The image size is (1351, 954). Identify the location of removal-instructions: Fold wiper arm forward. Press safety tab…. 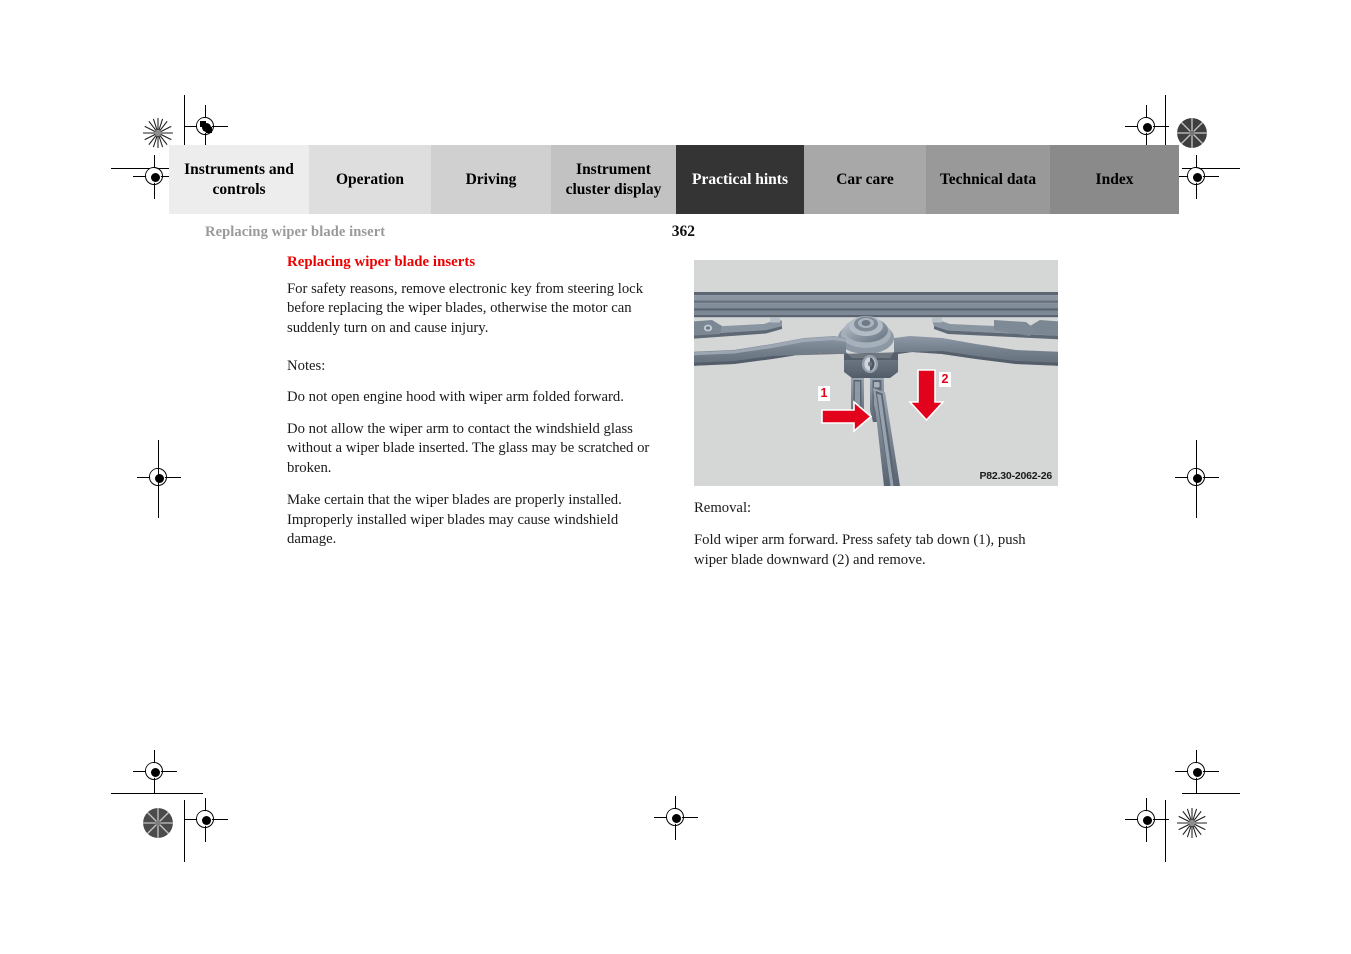
(860, 550).